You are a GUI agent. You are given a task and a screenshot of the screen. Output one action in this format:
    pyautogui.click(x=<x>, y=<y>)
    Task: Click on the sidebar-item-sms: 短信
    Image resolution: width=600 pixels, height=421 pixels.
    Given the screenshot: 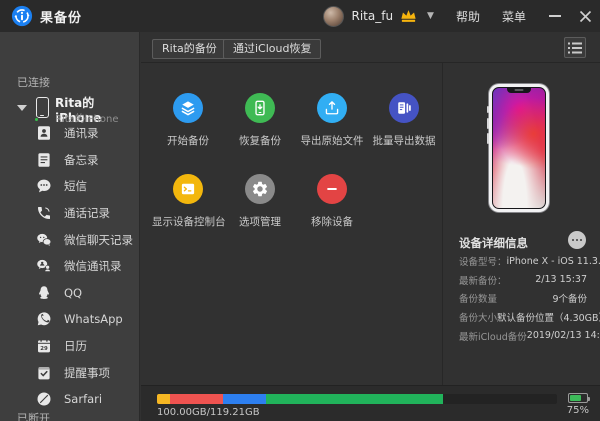 What is the action you would take?
    pyautogui.click(x=70, y=186)
    